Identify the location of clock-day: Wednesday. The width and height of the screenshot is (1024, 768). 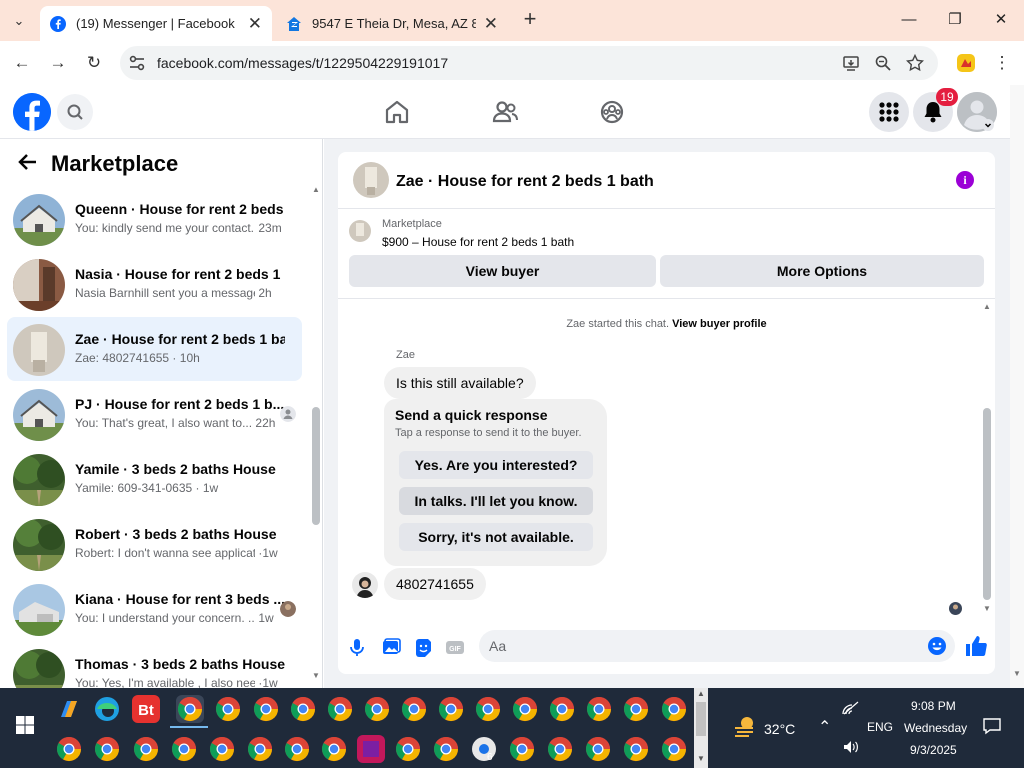
(935, 728).